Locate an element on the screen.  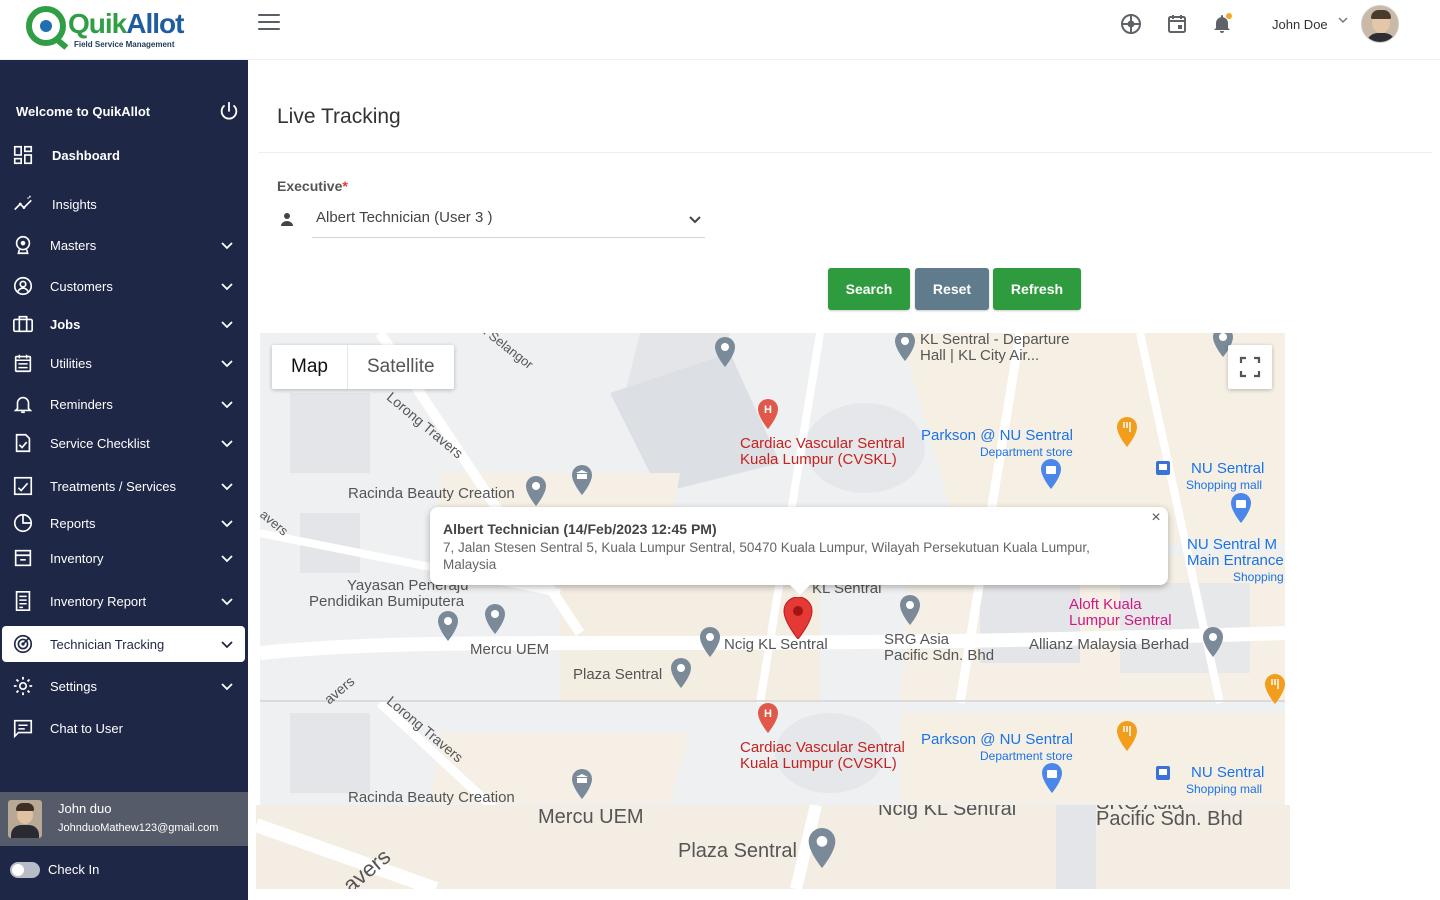
sidebar-item-settings: Settings is located at coordinates (124, 686).